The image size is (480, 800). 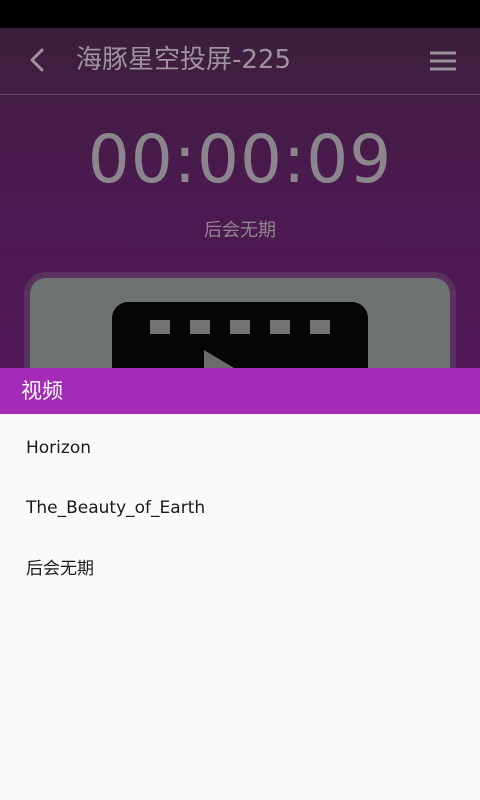 What do you see at coordinates (240, 569) in the screenshot?
I see `list-item-houhuiwuqi: 后会无期` at bounding box center [240, 569].